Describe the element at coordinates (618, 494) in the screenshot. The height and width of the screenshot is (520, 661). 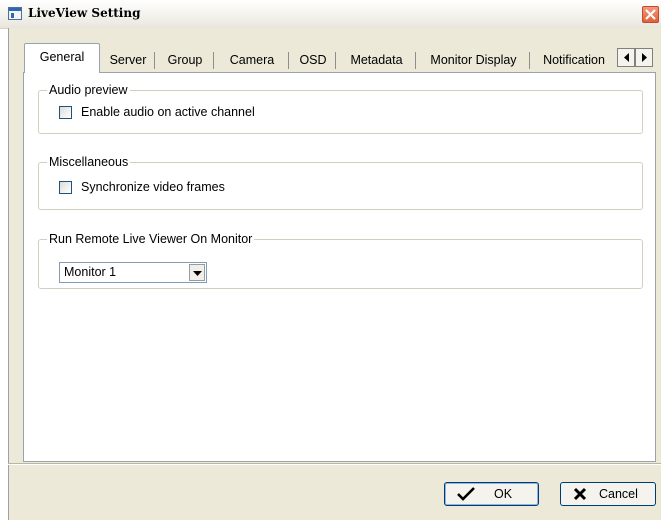
I see `cancel-button-label: Cancel` at that location.